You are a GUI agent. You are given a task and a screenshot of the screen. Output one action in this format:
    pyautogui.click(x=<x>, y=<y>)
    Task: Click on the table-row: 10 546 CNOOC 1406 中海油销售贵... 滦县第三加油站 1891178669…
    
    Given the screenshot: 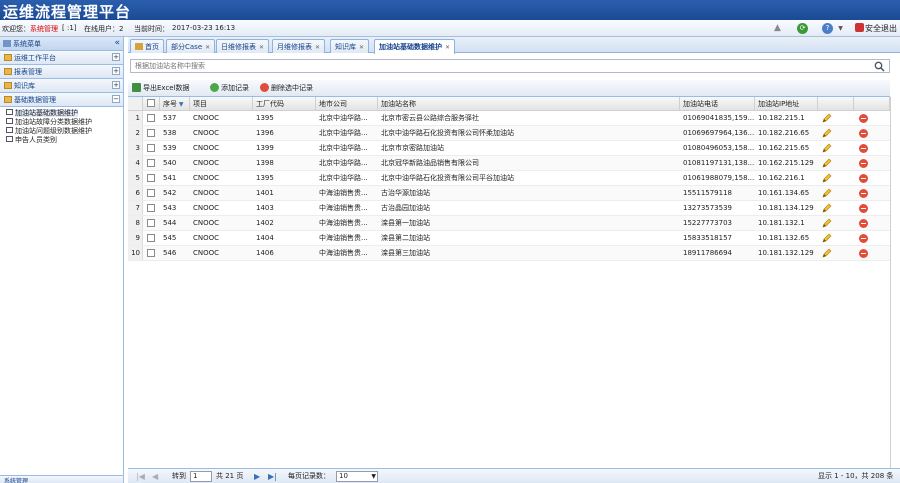 What is the action you would take?
    pyautogui.click(x=509, y=253)
    